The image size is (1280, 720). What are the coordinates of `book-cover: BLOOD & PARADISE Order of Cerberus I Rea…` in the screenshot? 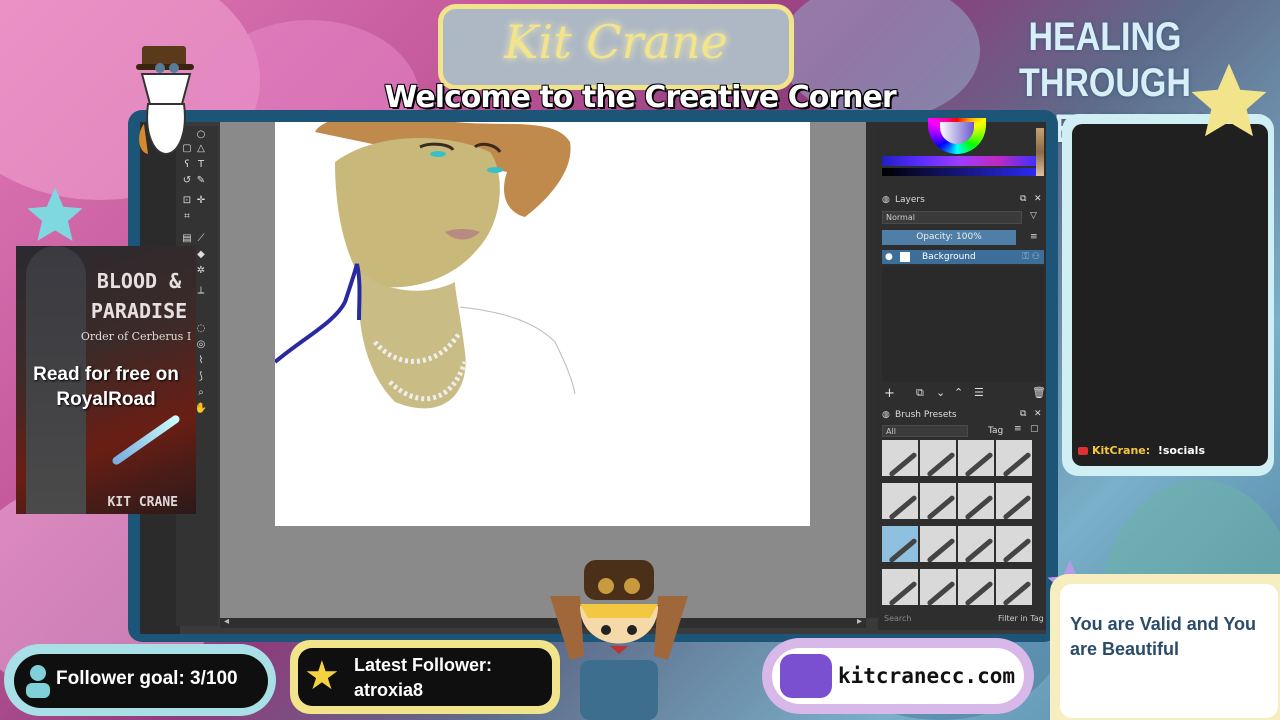 It's located at (106, 380).